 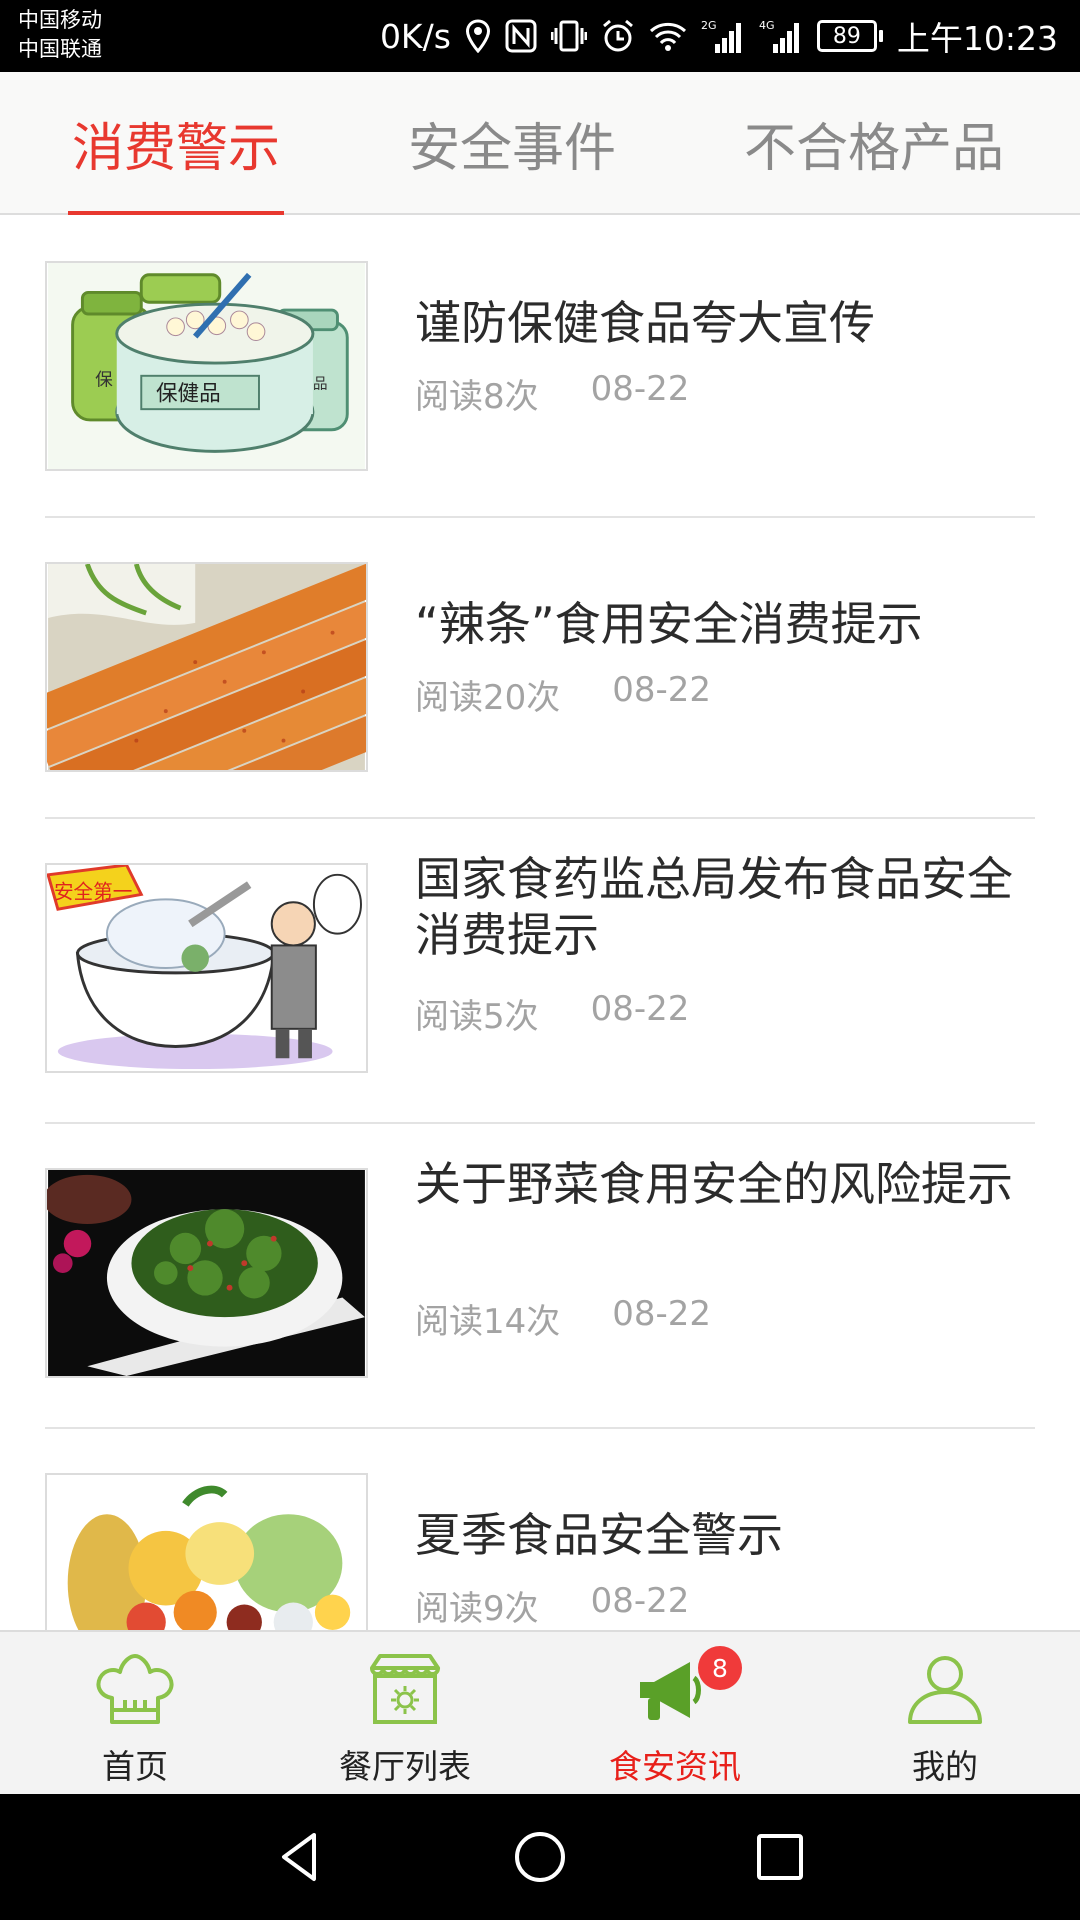 I want to click on tab-consumer-warning: 消费警示, so click(x=176, y=143).